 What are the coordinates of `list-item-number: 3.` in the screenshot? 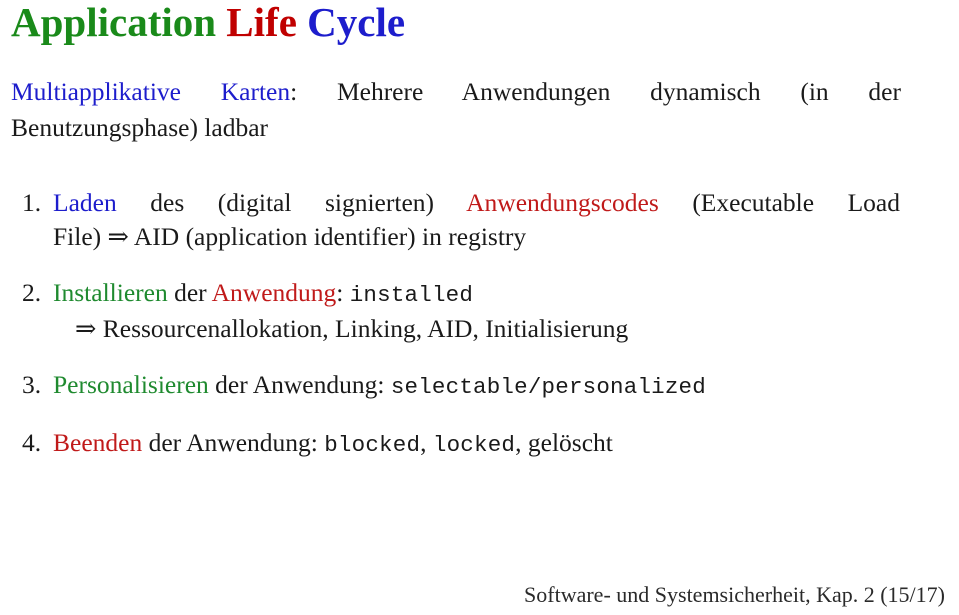 It's located at (32, 384).